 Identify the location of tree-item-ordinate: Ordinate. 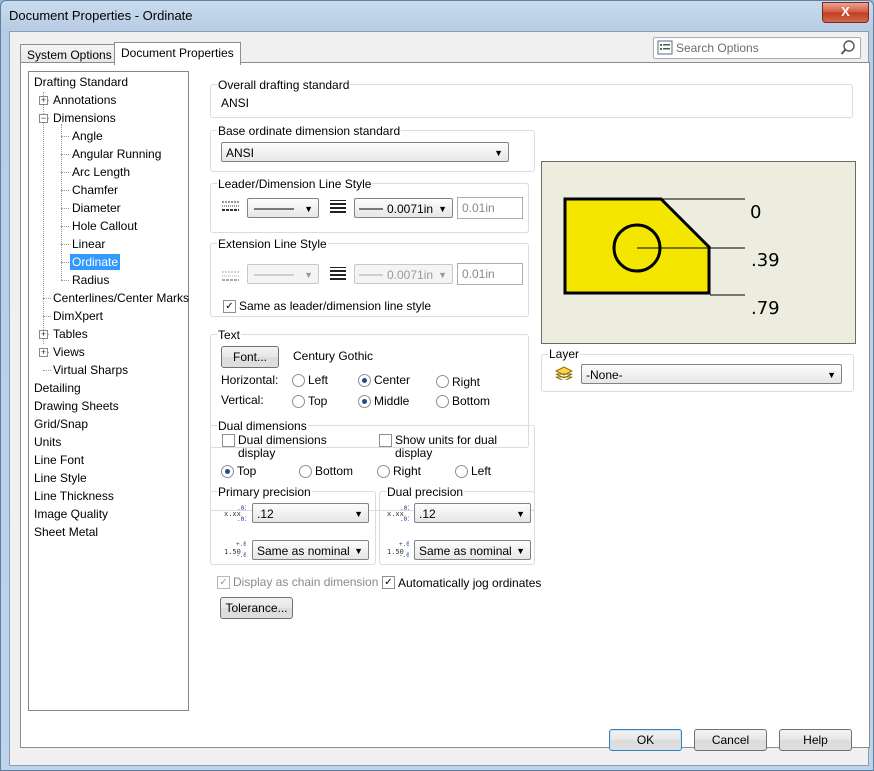
(95, 262).